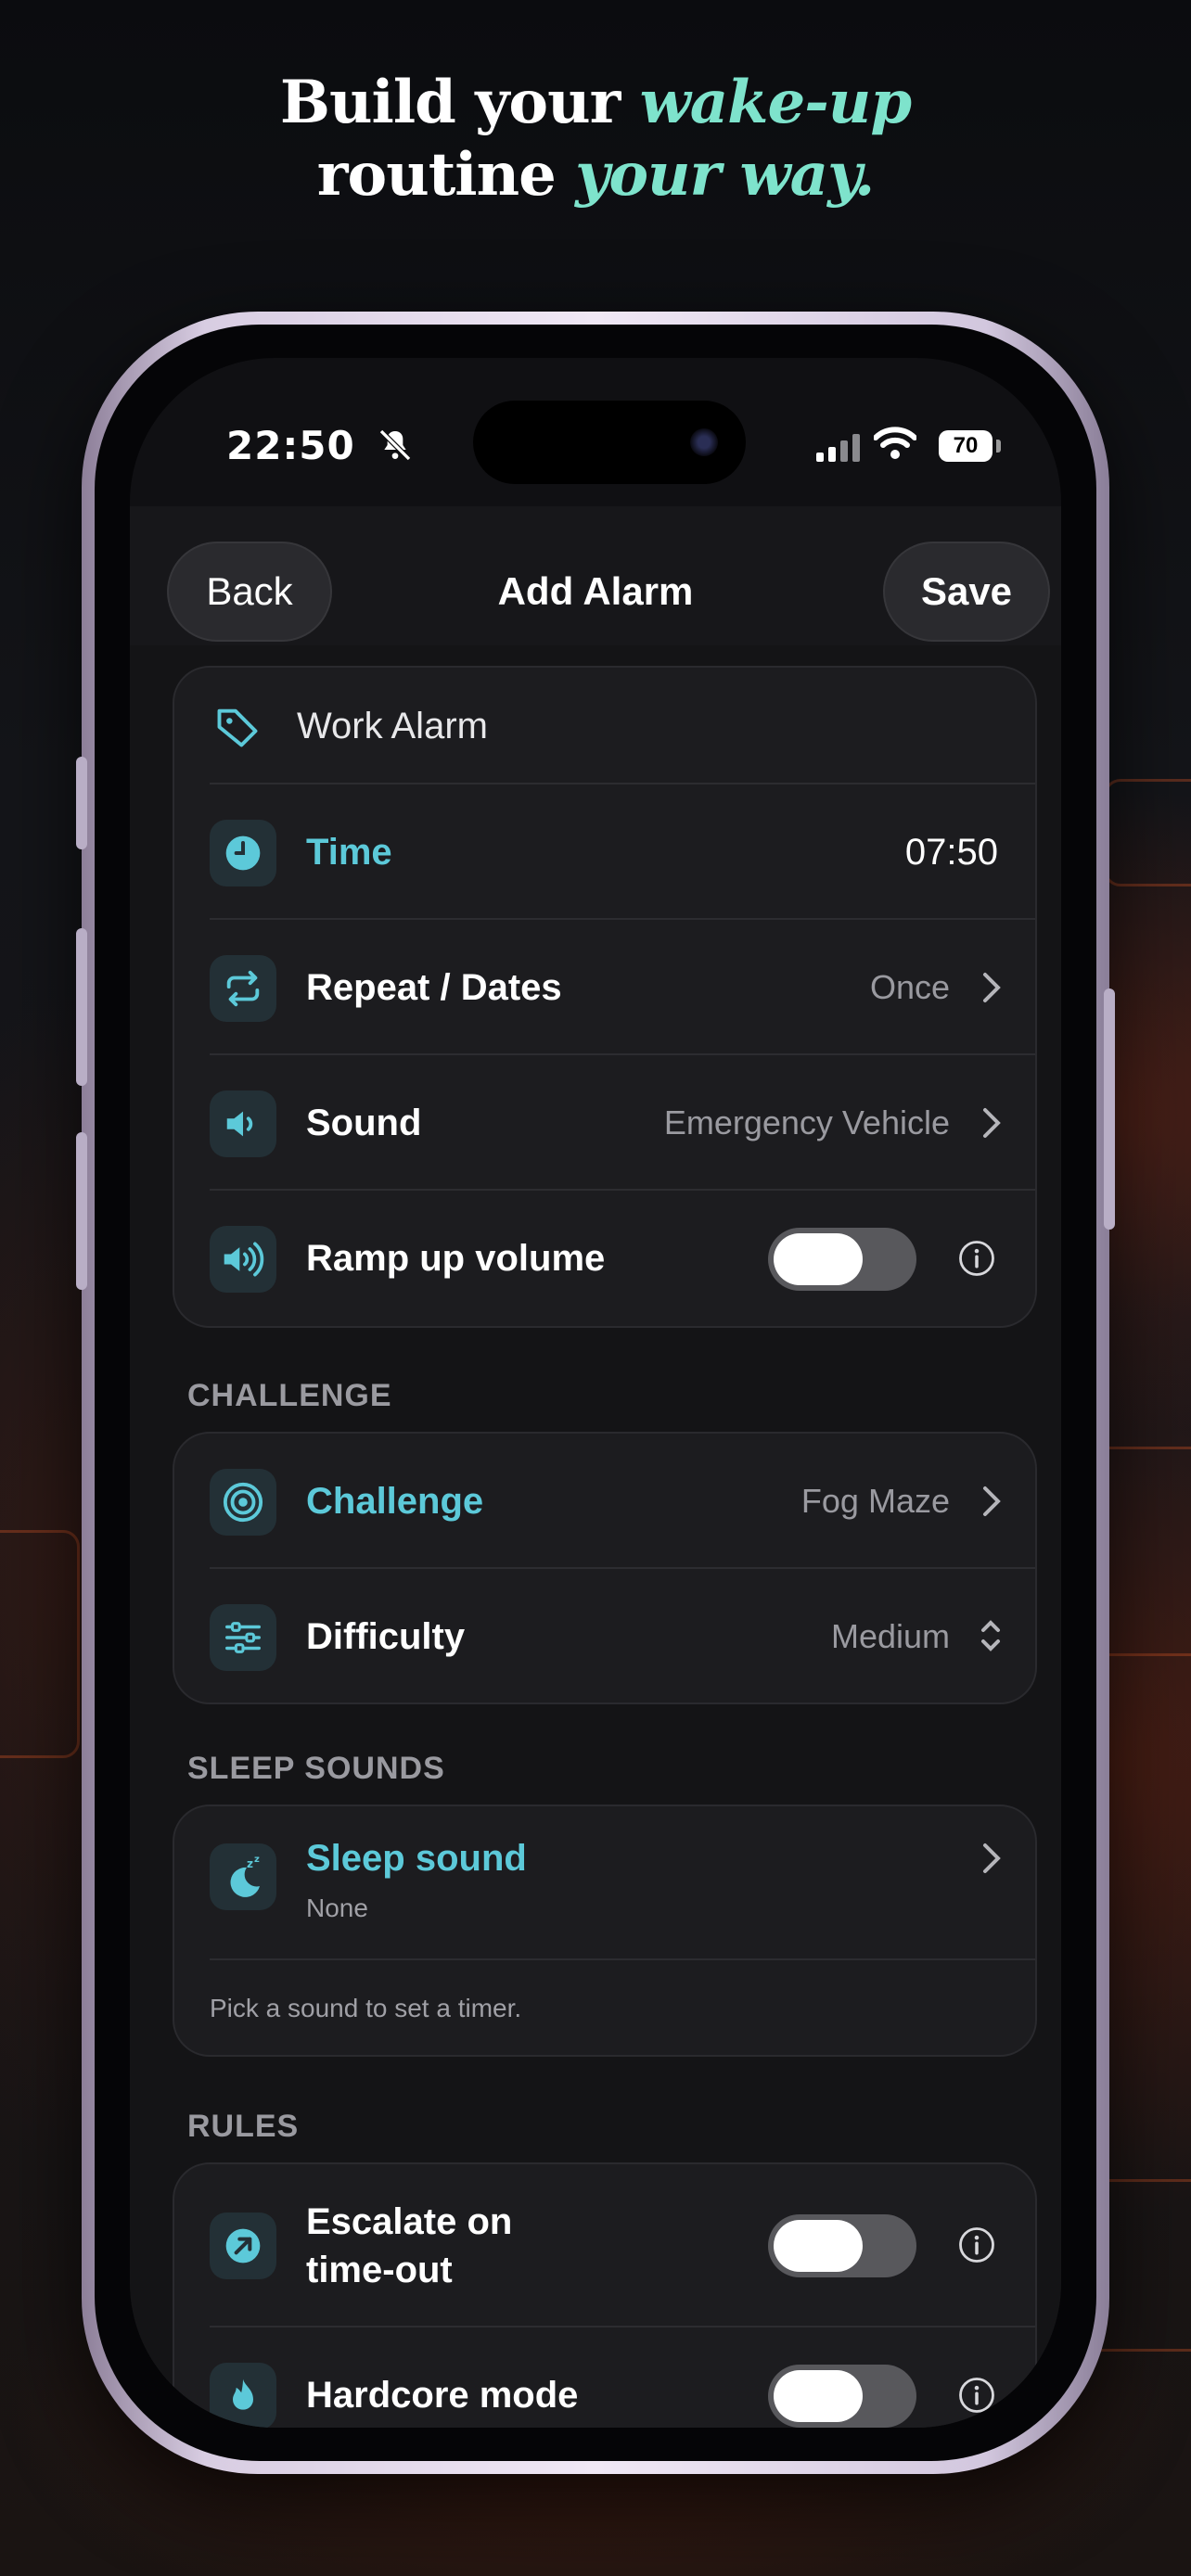 This screenshot has width=1191, height=2576. Describe the element at coordinates (379, 2270) in the screenshot. I see `escalate-label-line2: time-out` at that location.